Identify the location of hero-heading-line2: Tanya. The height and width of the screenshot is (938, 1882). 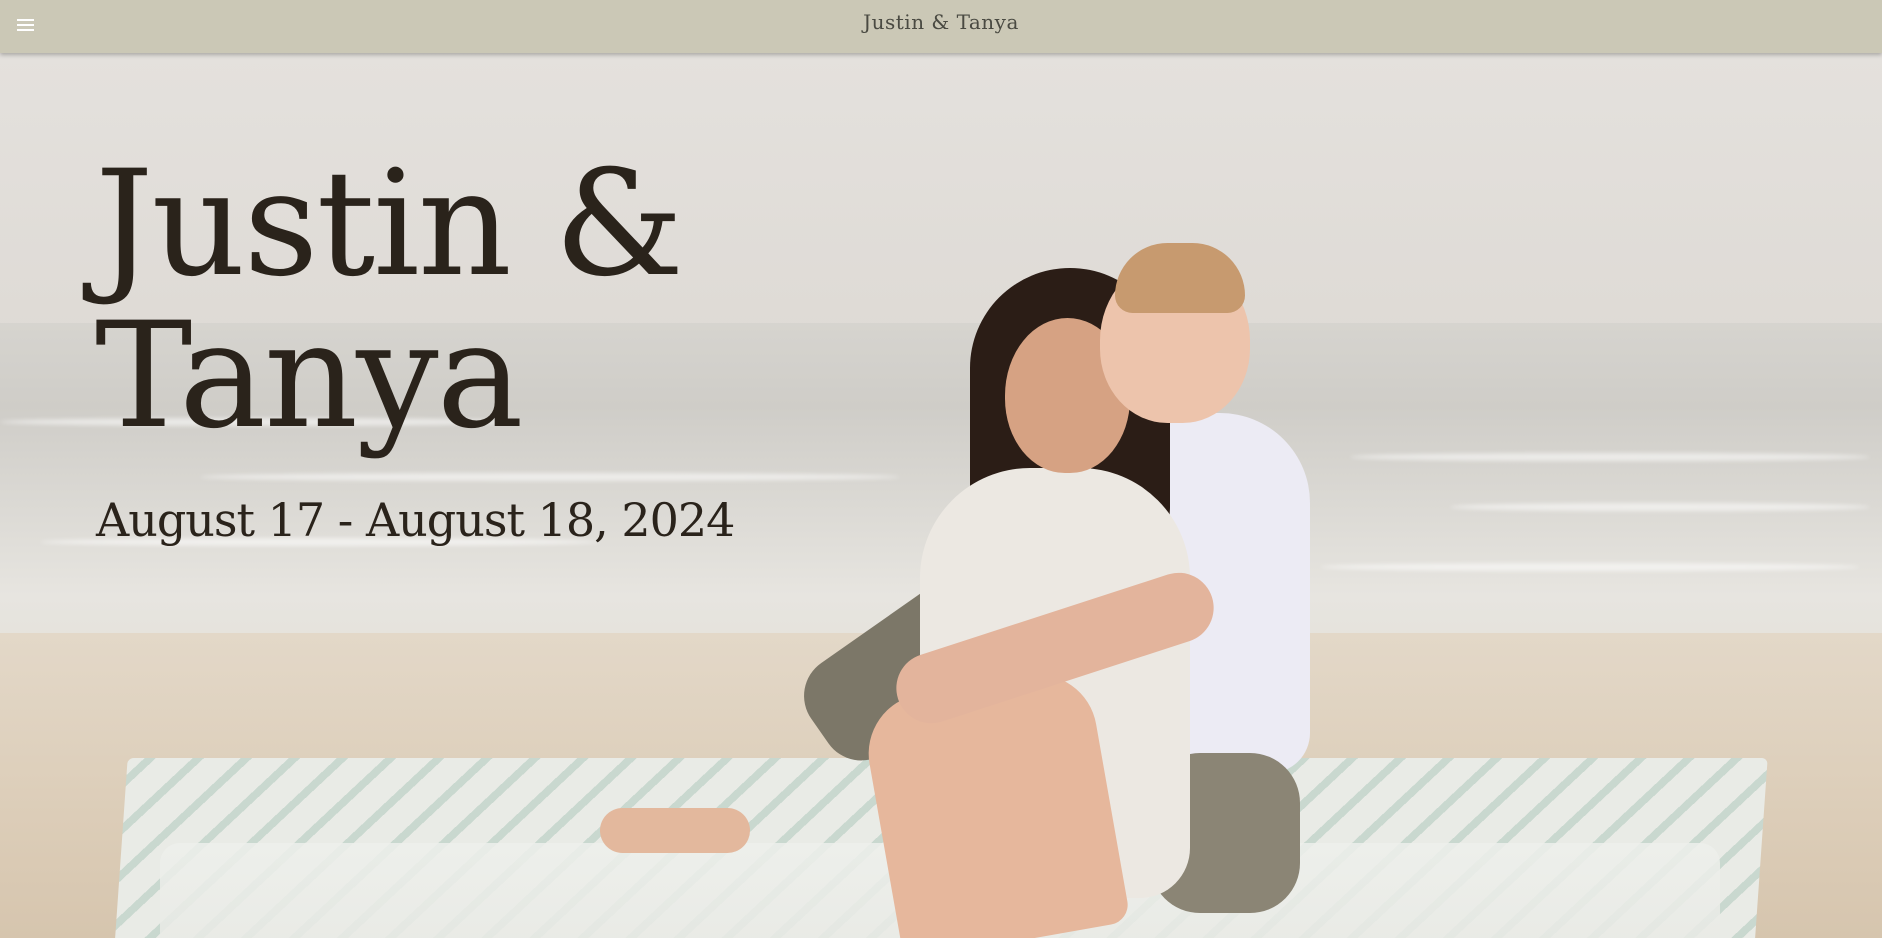
(309, 376).